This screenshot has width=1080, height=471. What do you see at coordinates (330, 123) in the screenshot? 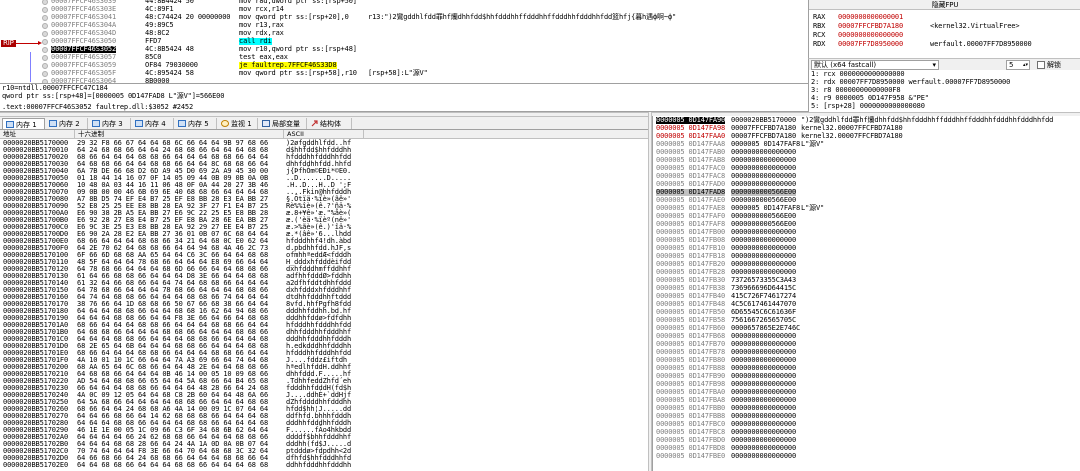
I see `tab-struct: 结构体` at bounding box center [330, 123].